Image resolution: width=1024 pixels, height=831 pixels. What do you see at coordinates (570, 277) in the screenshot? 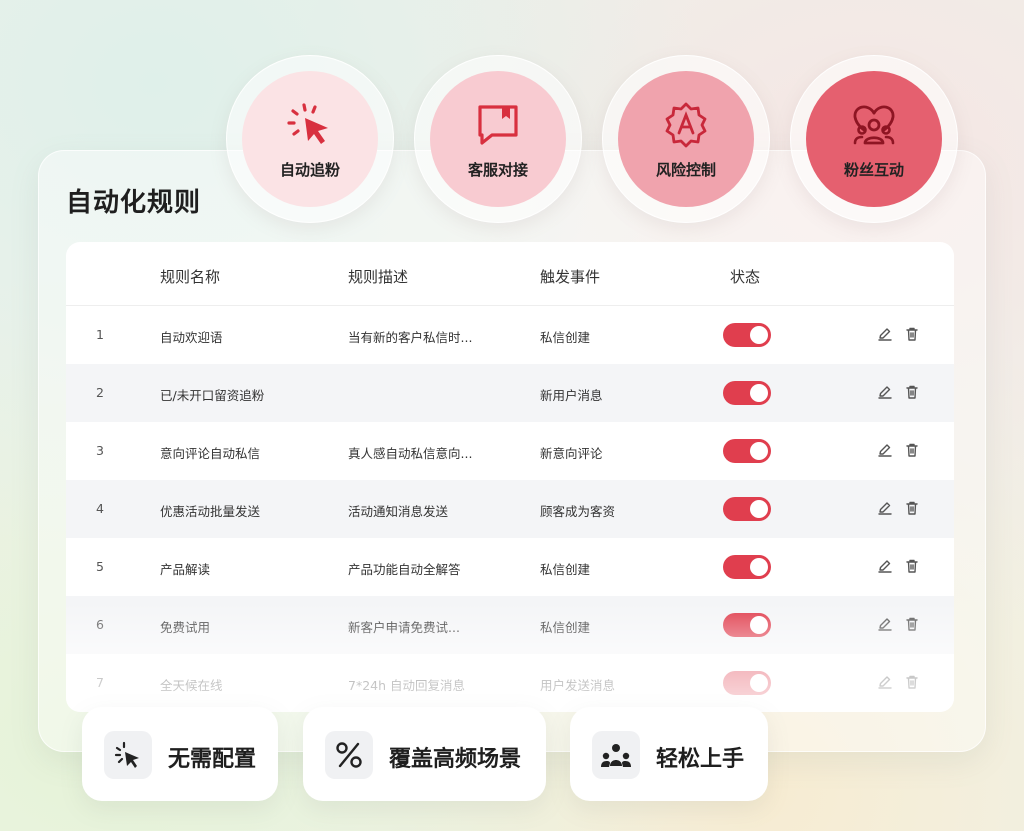
I see `header-trigger-event: 触发事件` at bounding box center [570, 277].